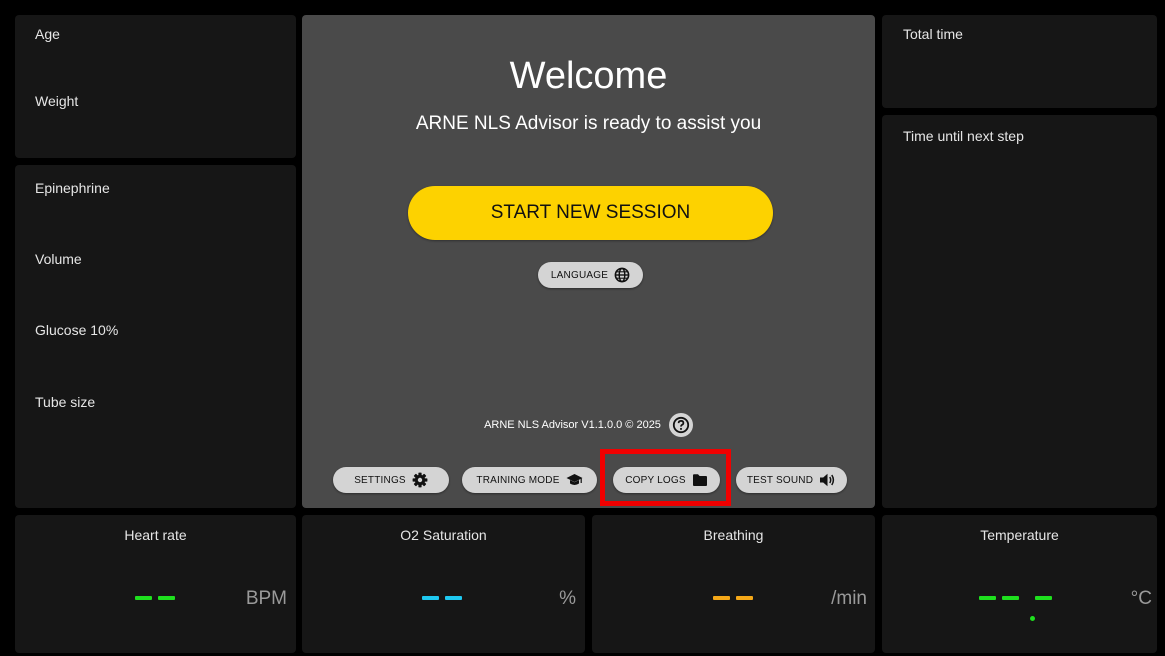  I want to click on age-label: Age, so click(47, 34).